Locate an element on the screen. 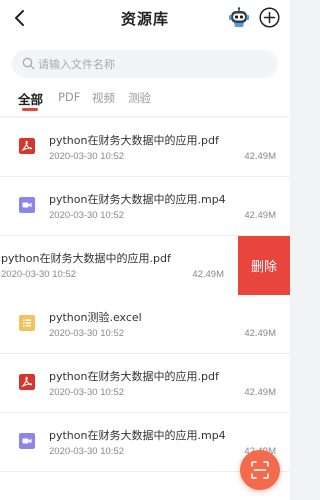 This screenshot has width=320, height=500. scan-icon is located at coordinates (260, 470).